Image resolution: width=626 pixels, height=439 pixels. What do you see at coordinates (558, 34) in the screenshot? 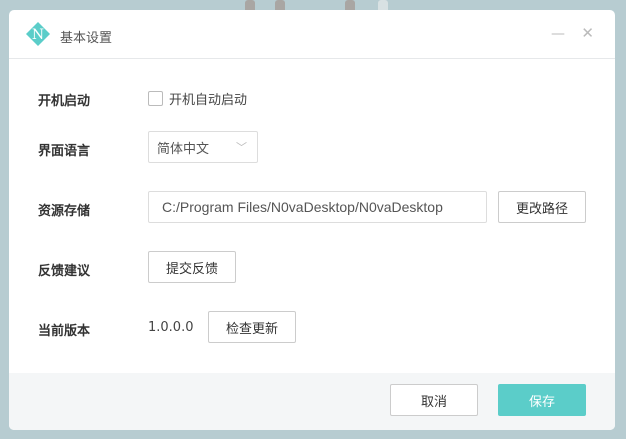
I see `minimize-button: —` at bounding box center [558, 34].